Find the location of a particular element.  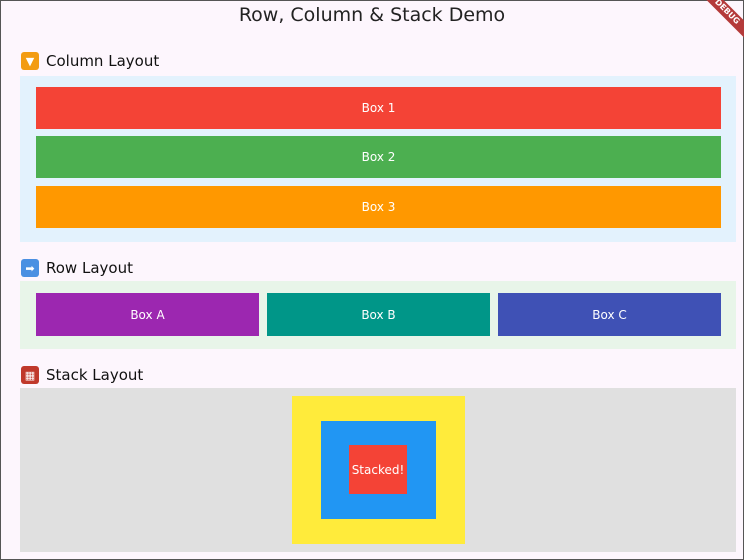

column-section-title: ▼ Column Layout is located at coordinates (90, 61).